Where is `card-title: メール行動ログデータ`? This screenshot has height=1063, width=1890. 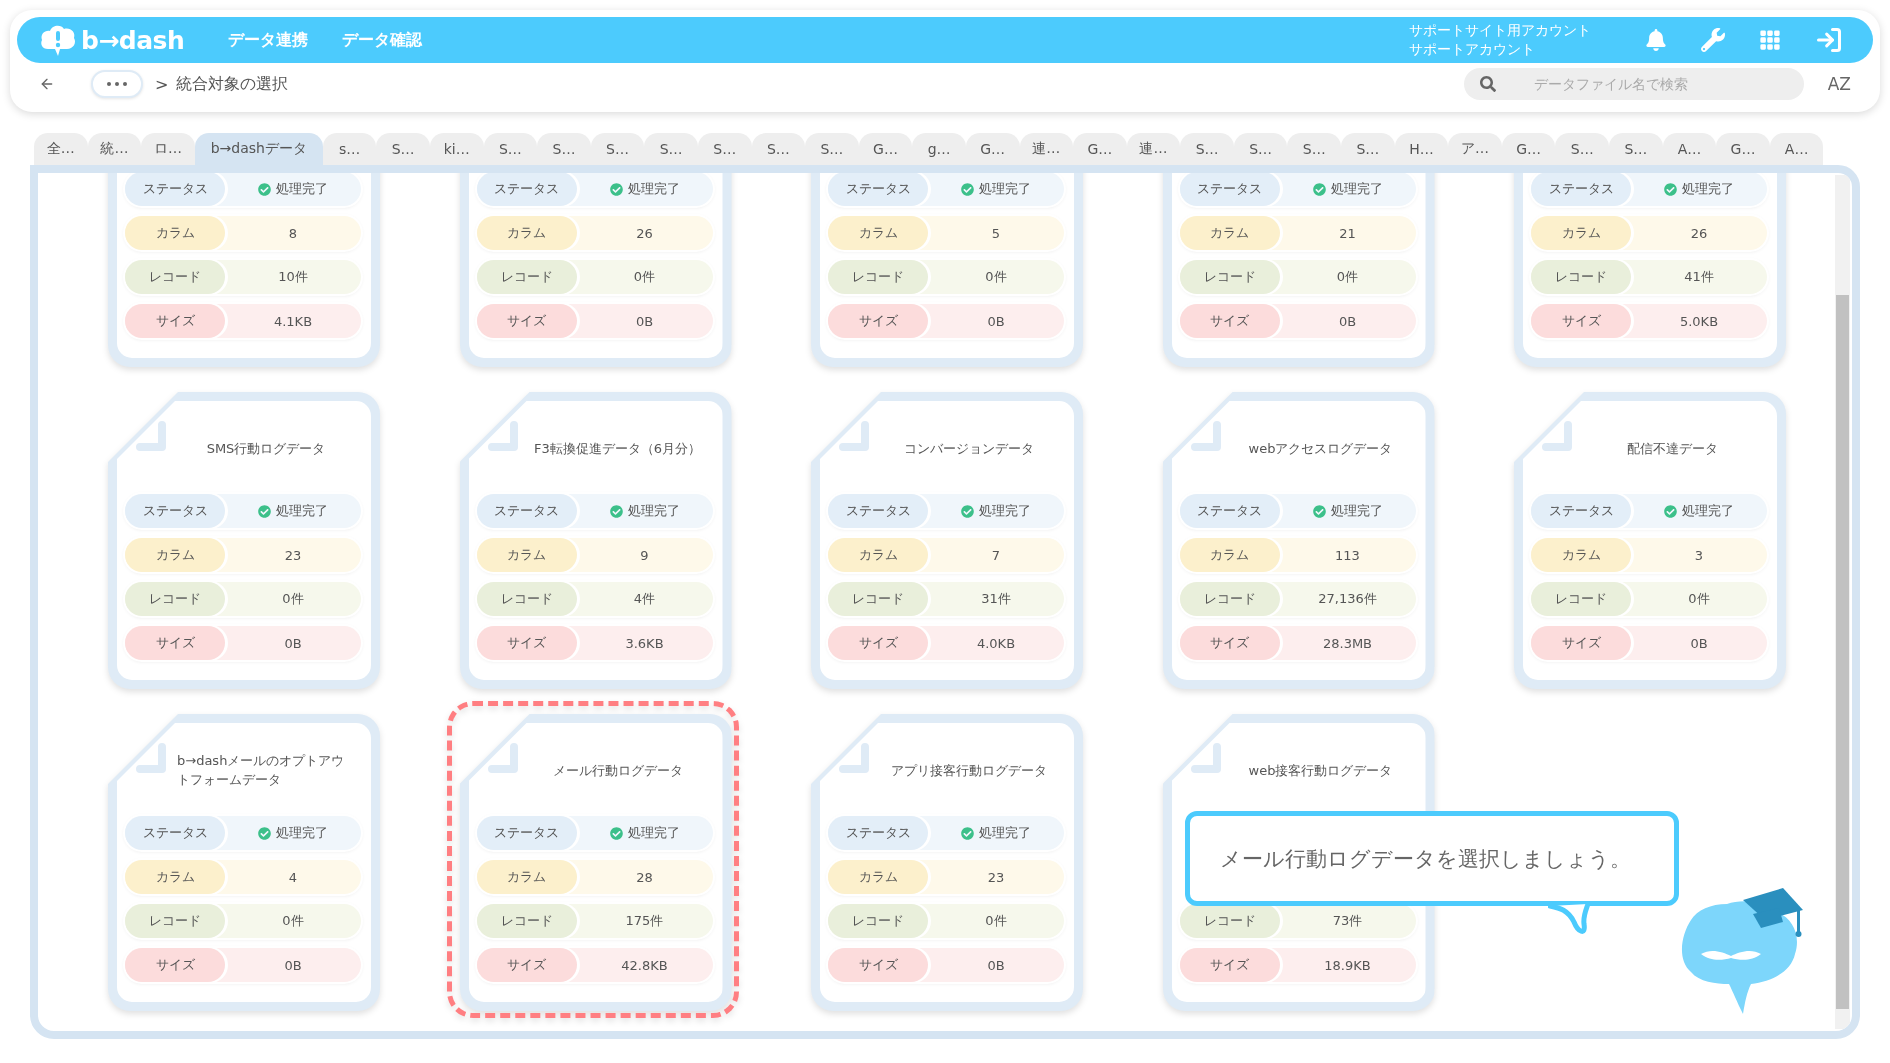 card-title: メール行動ログデータ is located at coordinates (617, 770).